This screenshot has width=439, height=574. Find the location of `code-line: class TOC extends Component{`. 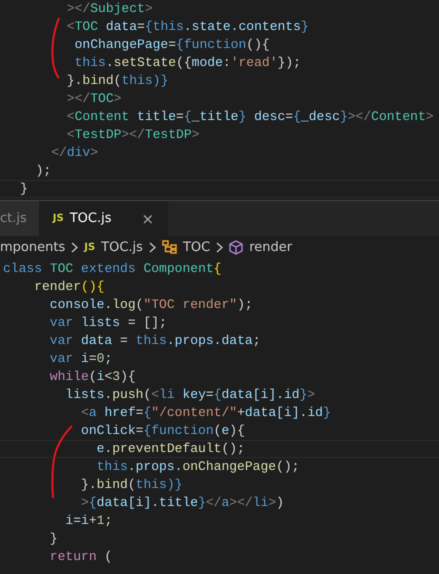

code-line: class TOC extends Component{ is located at coordinates (112, 269).